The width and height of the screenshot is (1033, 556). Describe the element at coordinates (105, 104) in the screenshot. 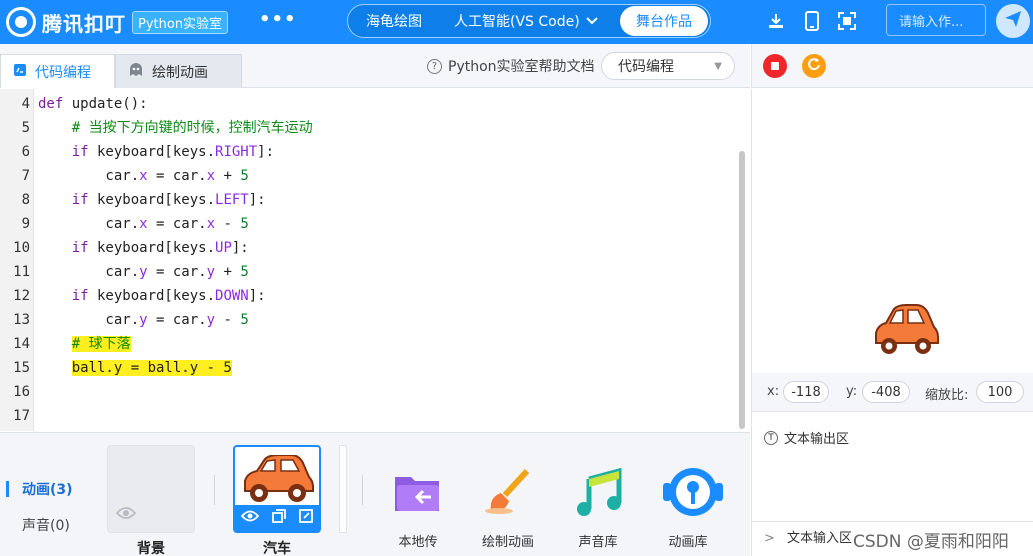

I see `code-token: update():` at that location.